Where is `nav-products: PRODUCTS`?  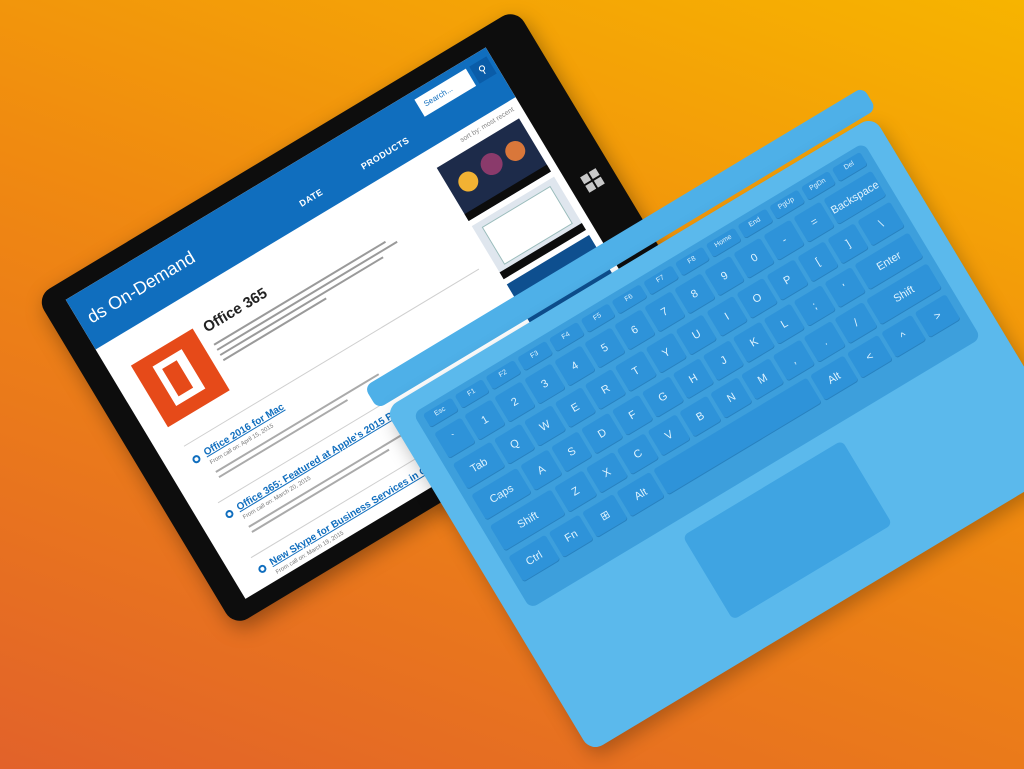 nav-products: PRODUCTS is located at coordinates (385, 153).